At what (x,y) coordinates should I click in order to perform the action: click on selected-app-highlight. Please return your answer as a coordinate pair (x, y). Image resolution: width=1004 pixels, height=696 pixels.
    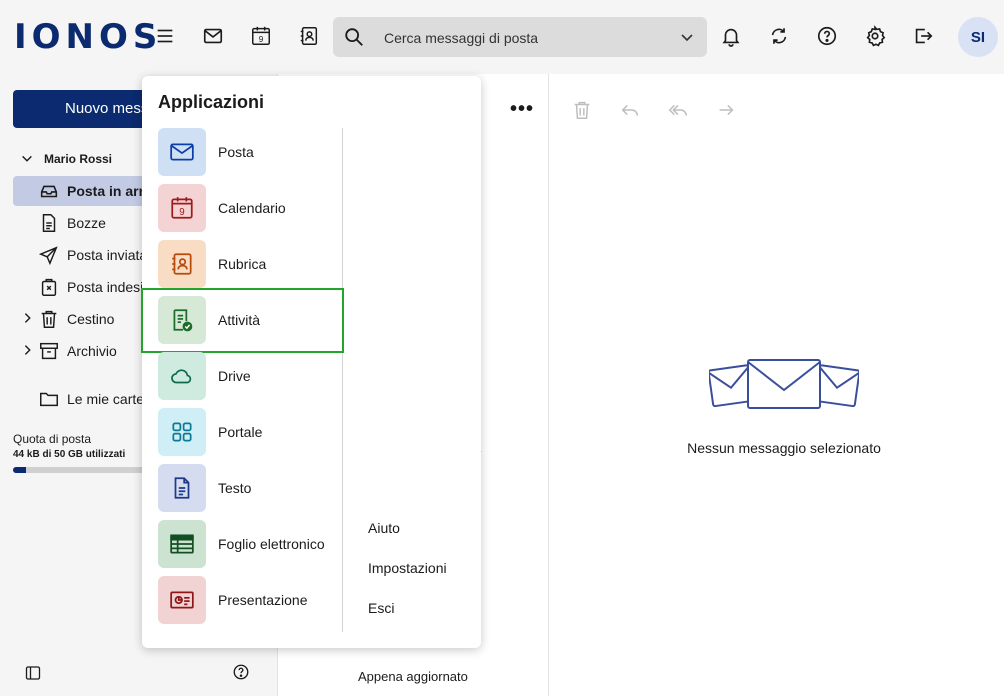
    Looking at the image, I should click on (242, 320).